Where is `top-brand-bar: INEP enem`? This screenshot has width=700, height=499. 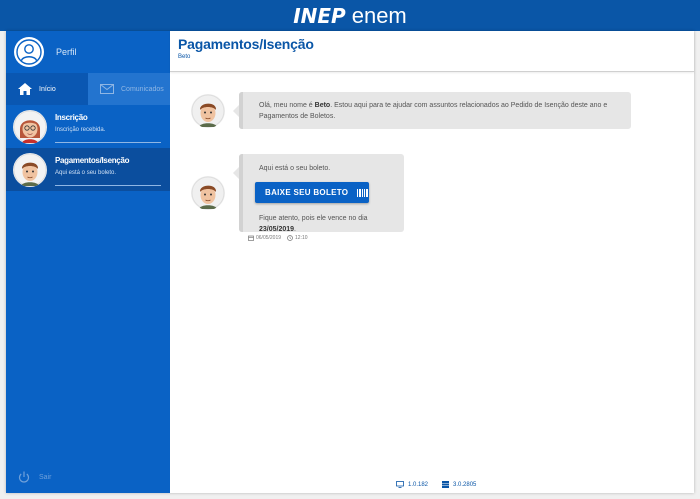 top-brand-bar: INEP enem is located at coordinates (350, 15).